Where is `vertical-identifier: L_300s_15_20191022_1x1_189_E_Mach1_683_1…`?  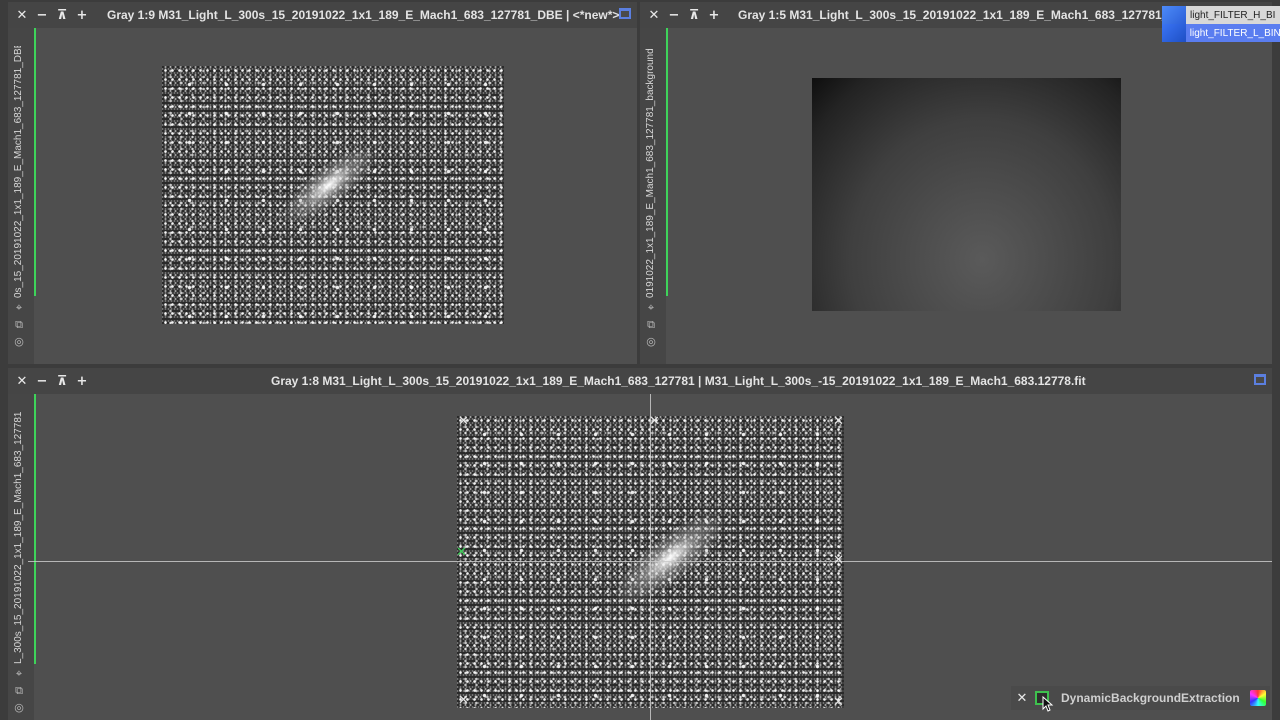
vertical-identifier: L_300s_15_20191022_1x1_189_E_Mach1_683_1… is located at coordinates (18, 538).